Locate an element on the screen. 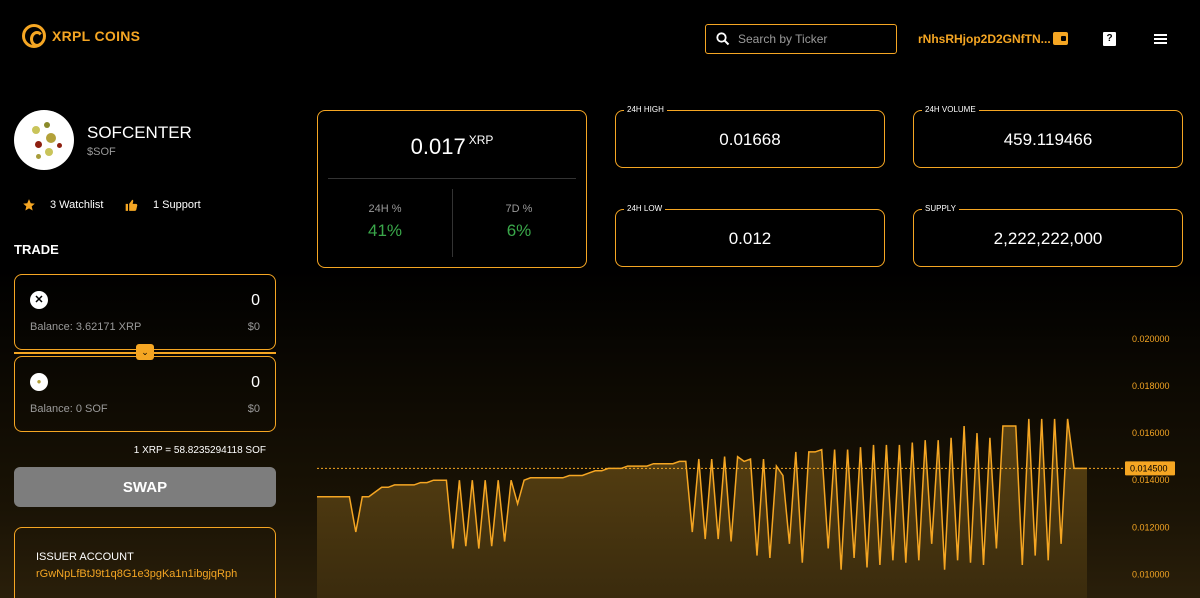 This screenshot has width=1200, height=598. current-price-badge is located at coordinates (1150, 468).